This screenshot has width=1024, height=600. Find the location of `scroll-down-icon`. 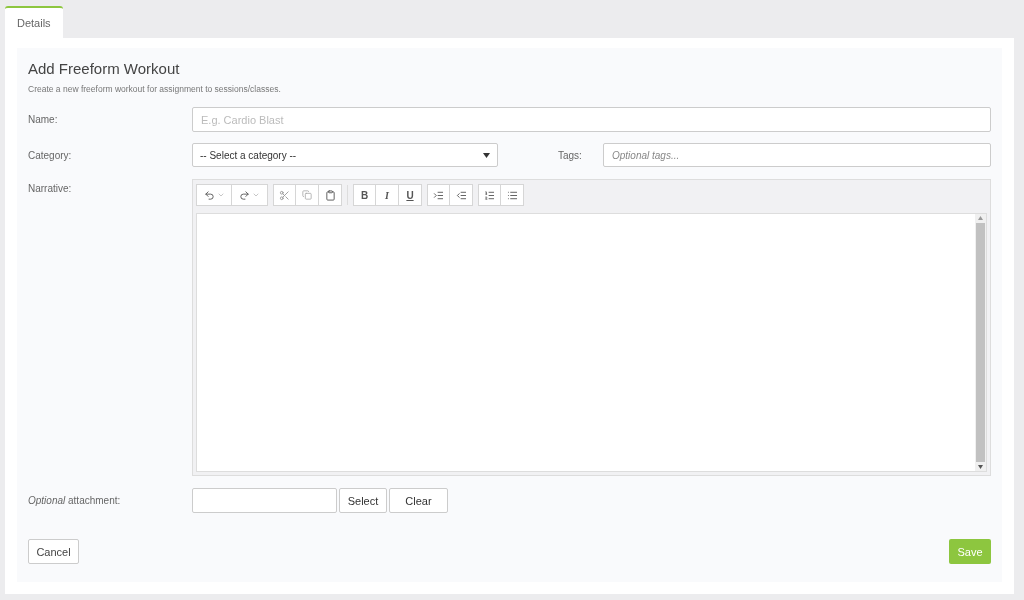

scroll-down-icon is located at coordinates (980, 467).